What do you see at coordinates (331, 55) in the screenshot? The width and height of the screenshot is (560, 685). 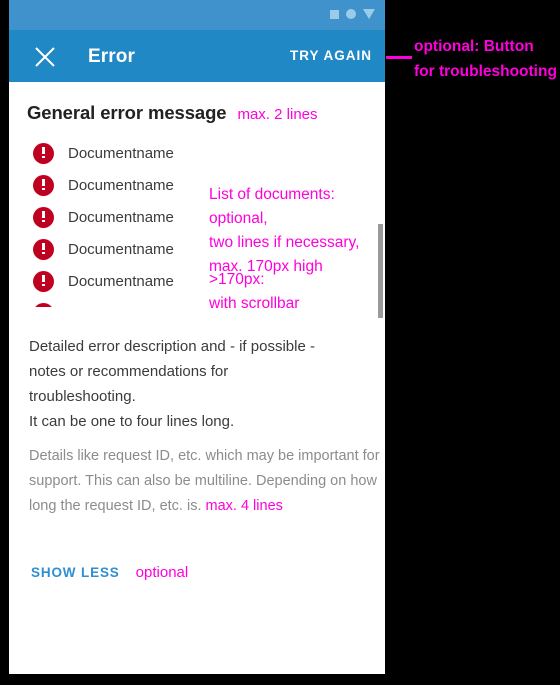 I see `try-again-button: TRY AGAIN` at bounding box center [331, 55].